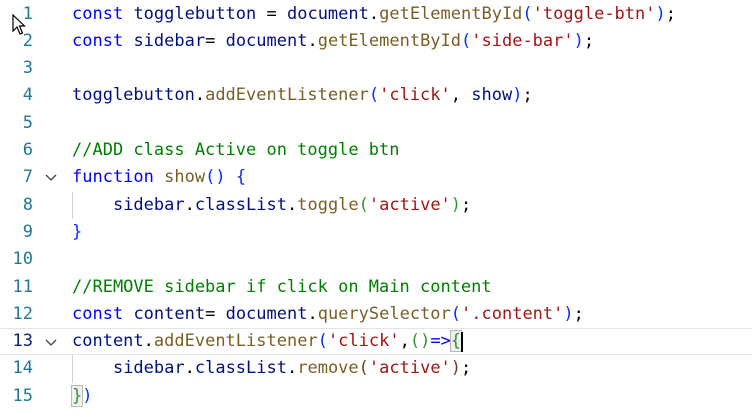 This screenshot has width=752, height=417. I want to click on code-text: }), so click(81, 396).